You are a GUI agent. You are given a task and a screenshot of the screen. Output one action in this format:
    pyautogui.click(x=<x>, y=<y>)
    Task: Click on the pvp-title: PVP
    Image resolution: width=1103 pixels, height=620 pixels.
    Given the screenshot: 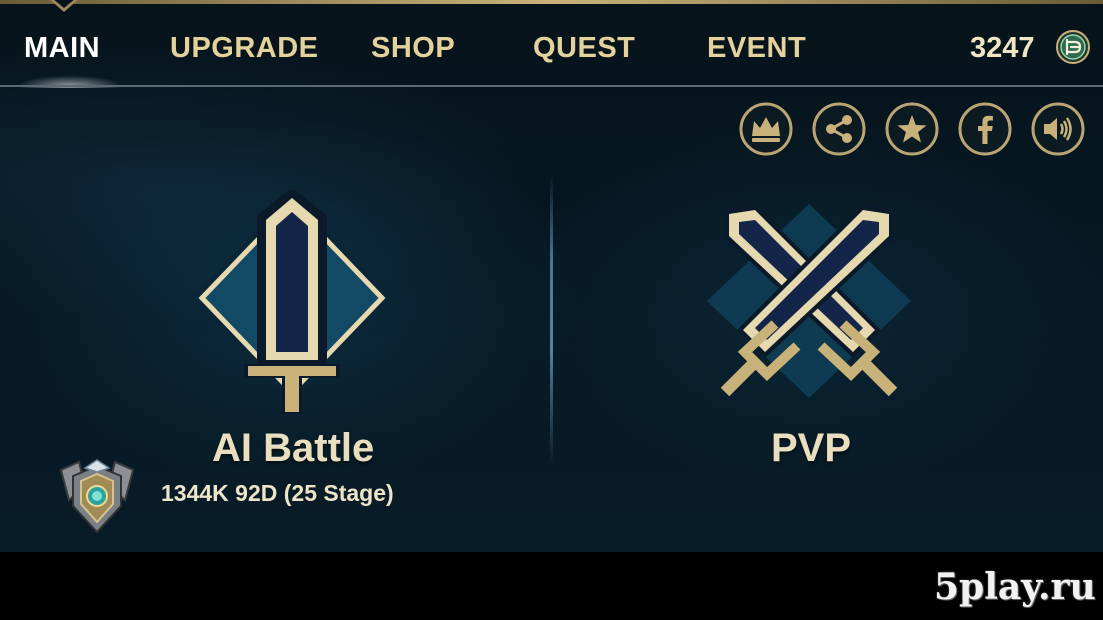 What is the action you would take?
    pyautogui.click(x=811, y=448)
    